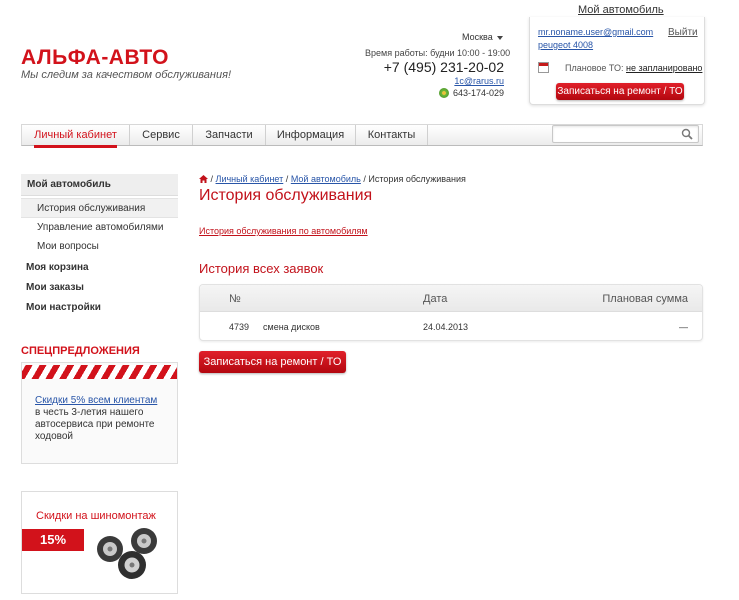 The width and height of the screenshot is (739, 600). Describe the element at coordinates (443, 93) in the screenshot. I see `icq-icon` at that location.